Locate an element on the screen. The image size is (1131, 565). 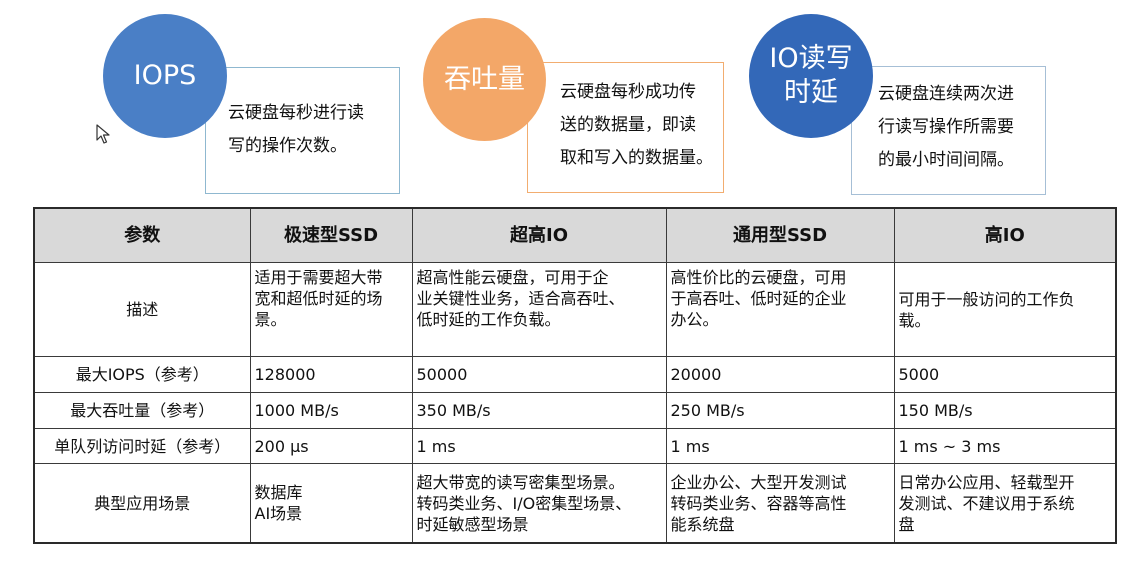
table-row-latency: 单队列访问时延（参考） 200 µs 1 ms 1 ms 1 ms ~ 3 ms is located at coordinates (575, 446).